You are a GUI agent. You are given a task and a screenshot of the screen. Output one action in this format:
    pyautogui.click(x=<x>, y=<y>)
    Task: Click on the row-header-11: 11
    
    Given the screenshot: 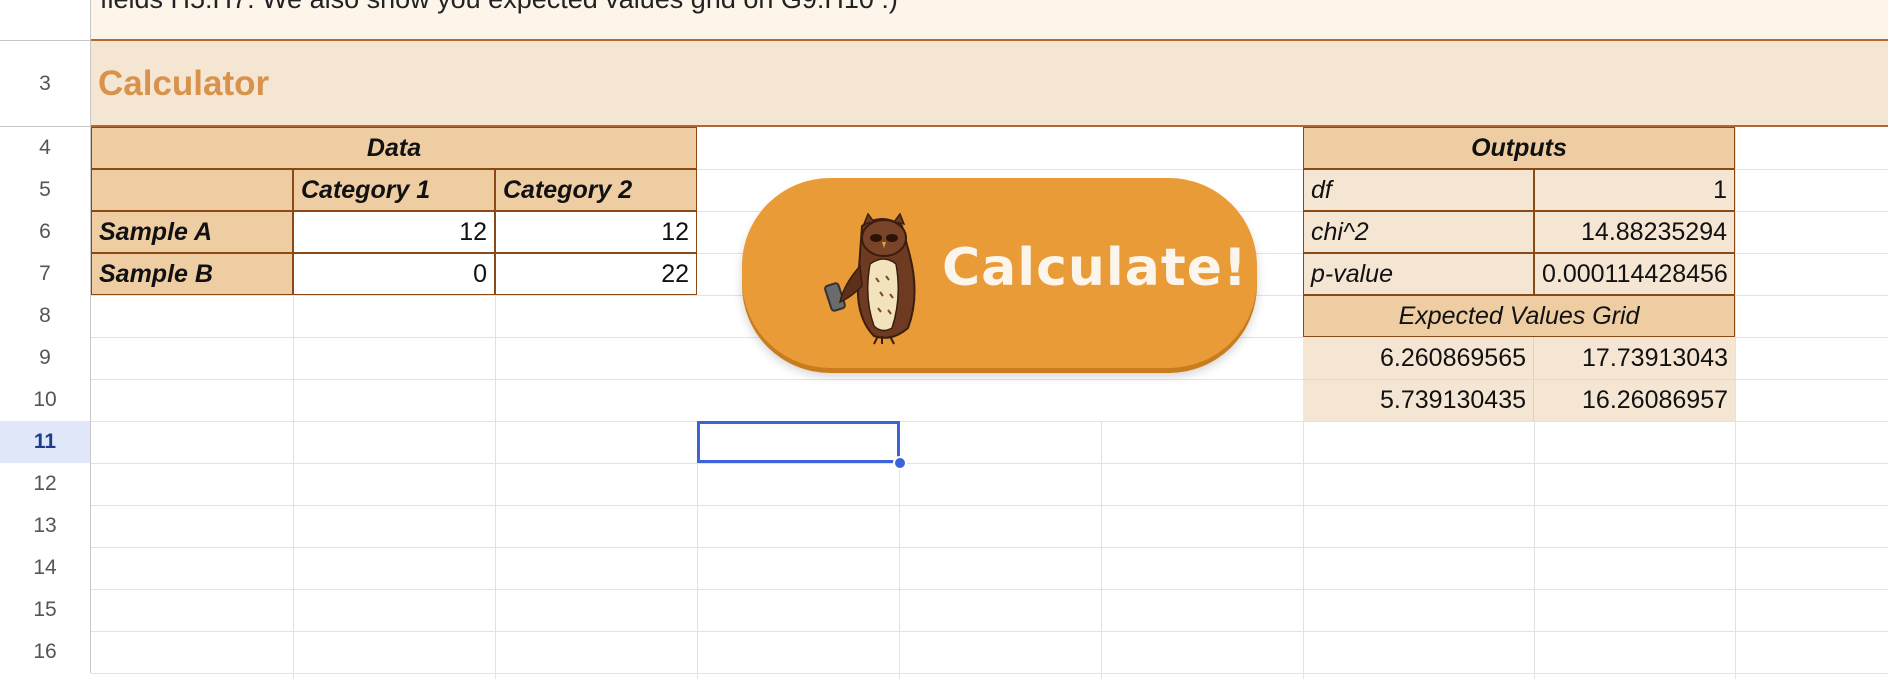 What is the action you would take?
    pyautogui.click(x=45, y=442)
    